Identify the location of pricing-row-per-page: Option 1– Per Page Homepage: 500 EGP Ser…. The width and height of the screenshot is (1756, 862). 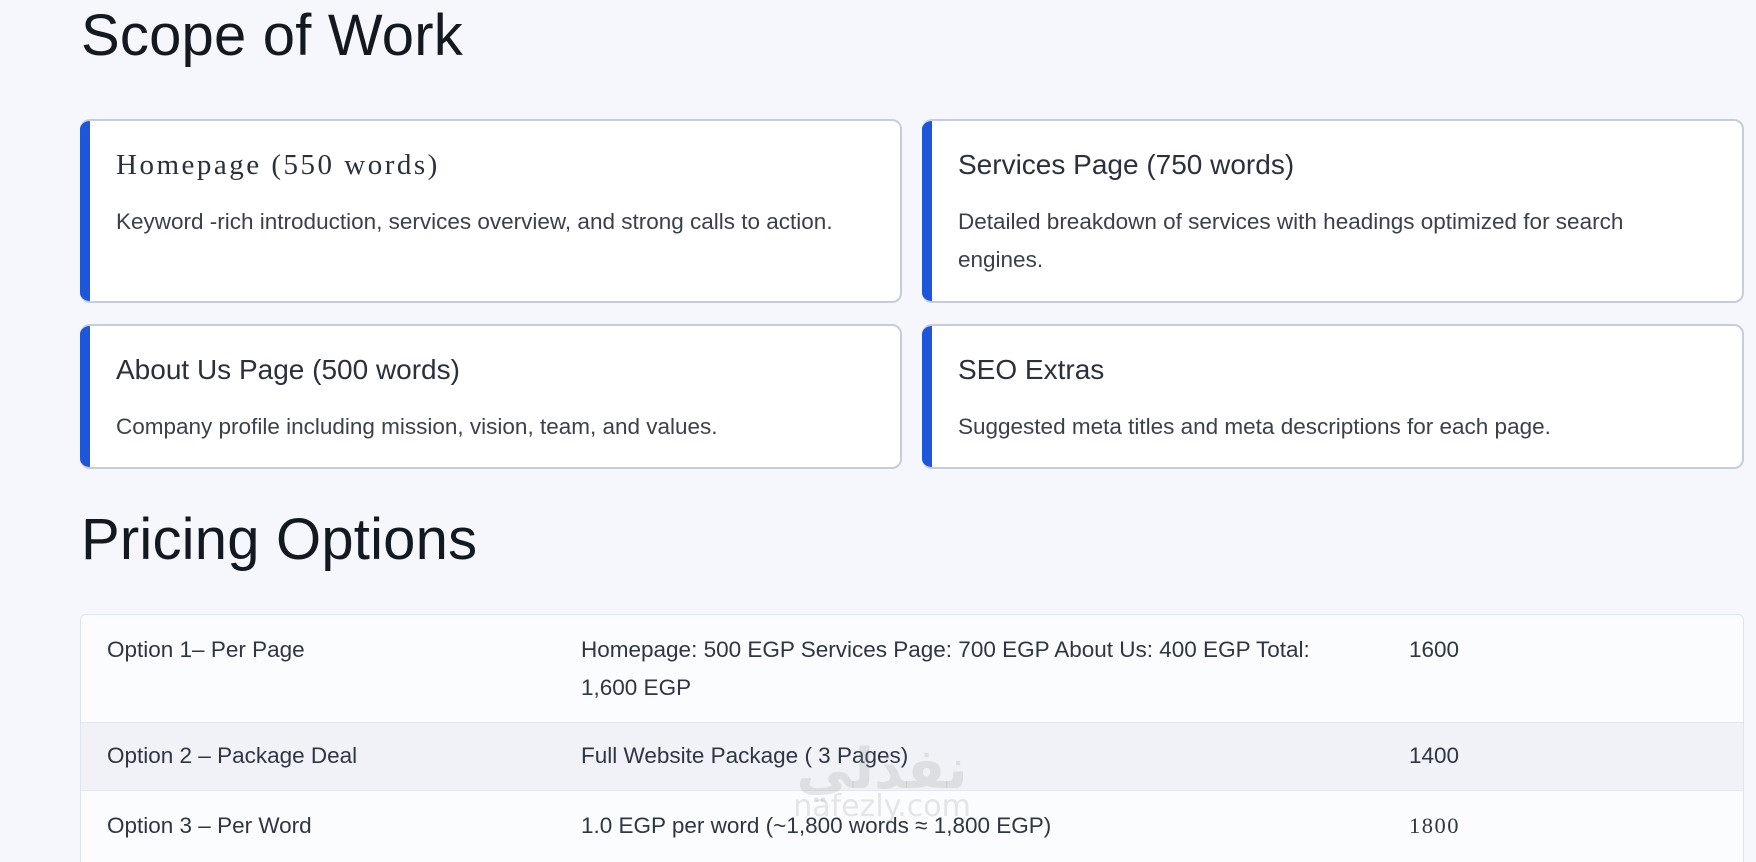
(912, 669).